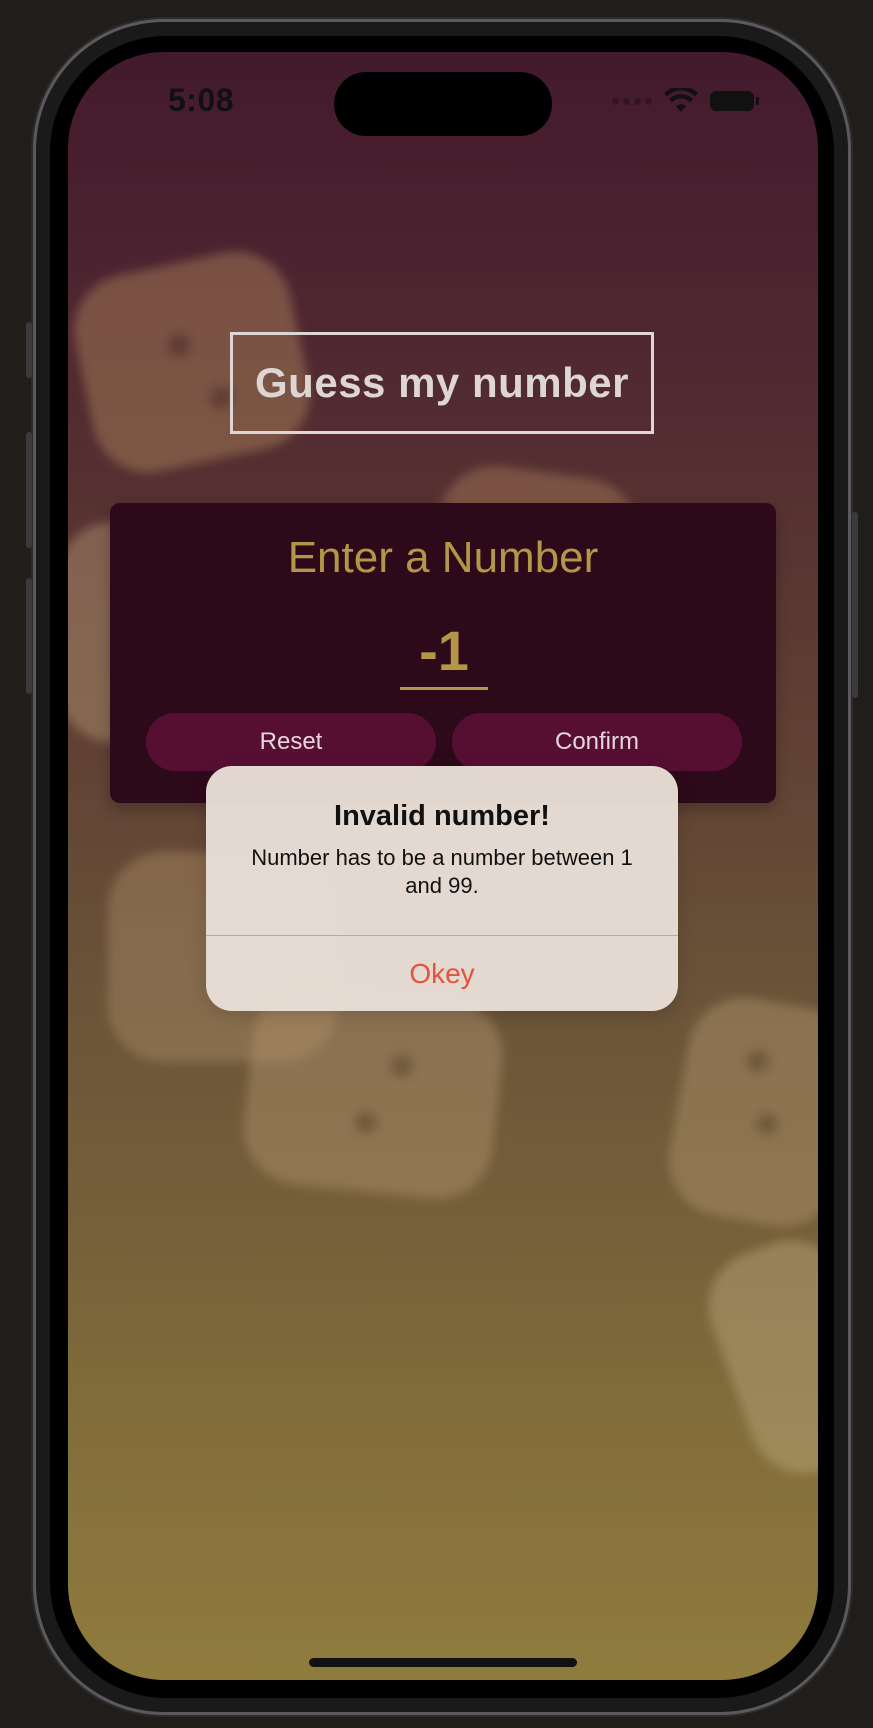 The height and width of the screenshot is (1728, 873). I want to click on home-indicator, so click(443, 1662).